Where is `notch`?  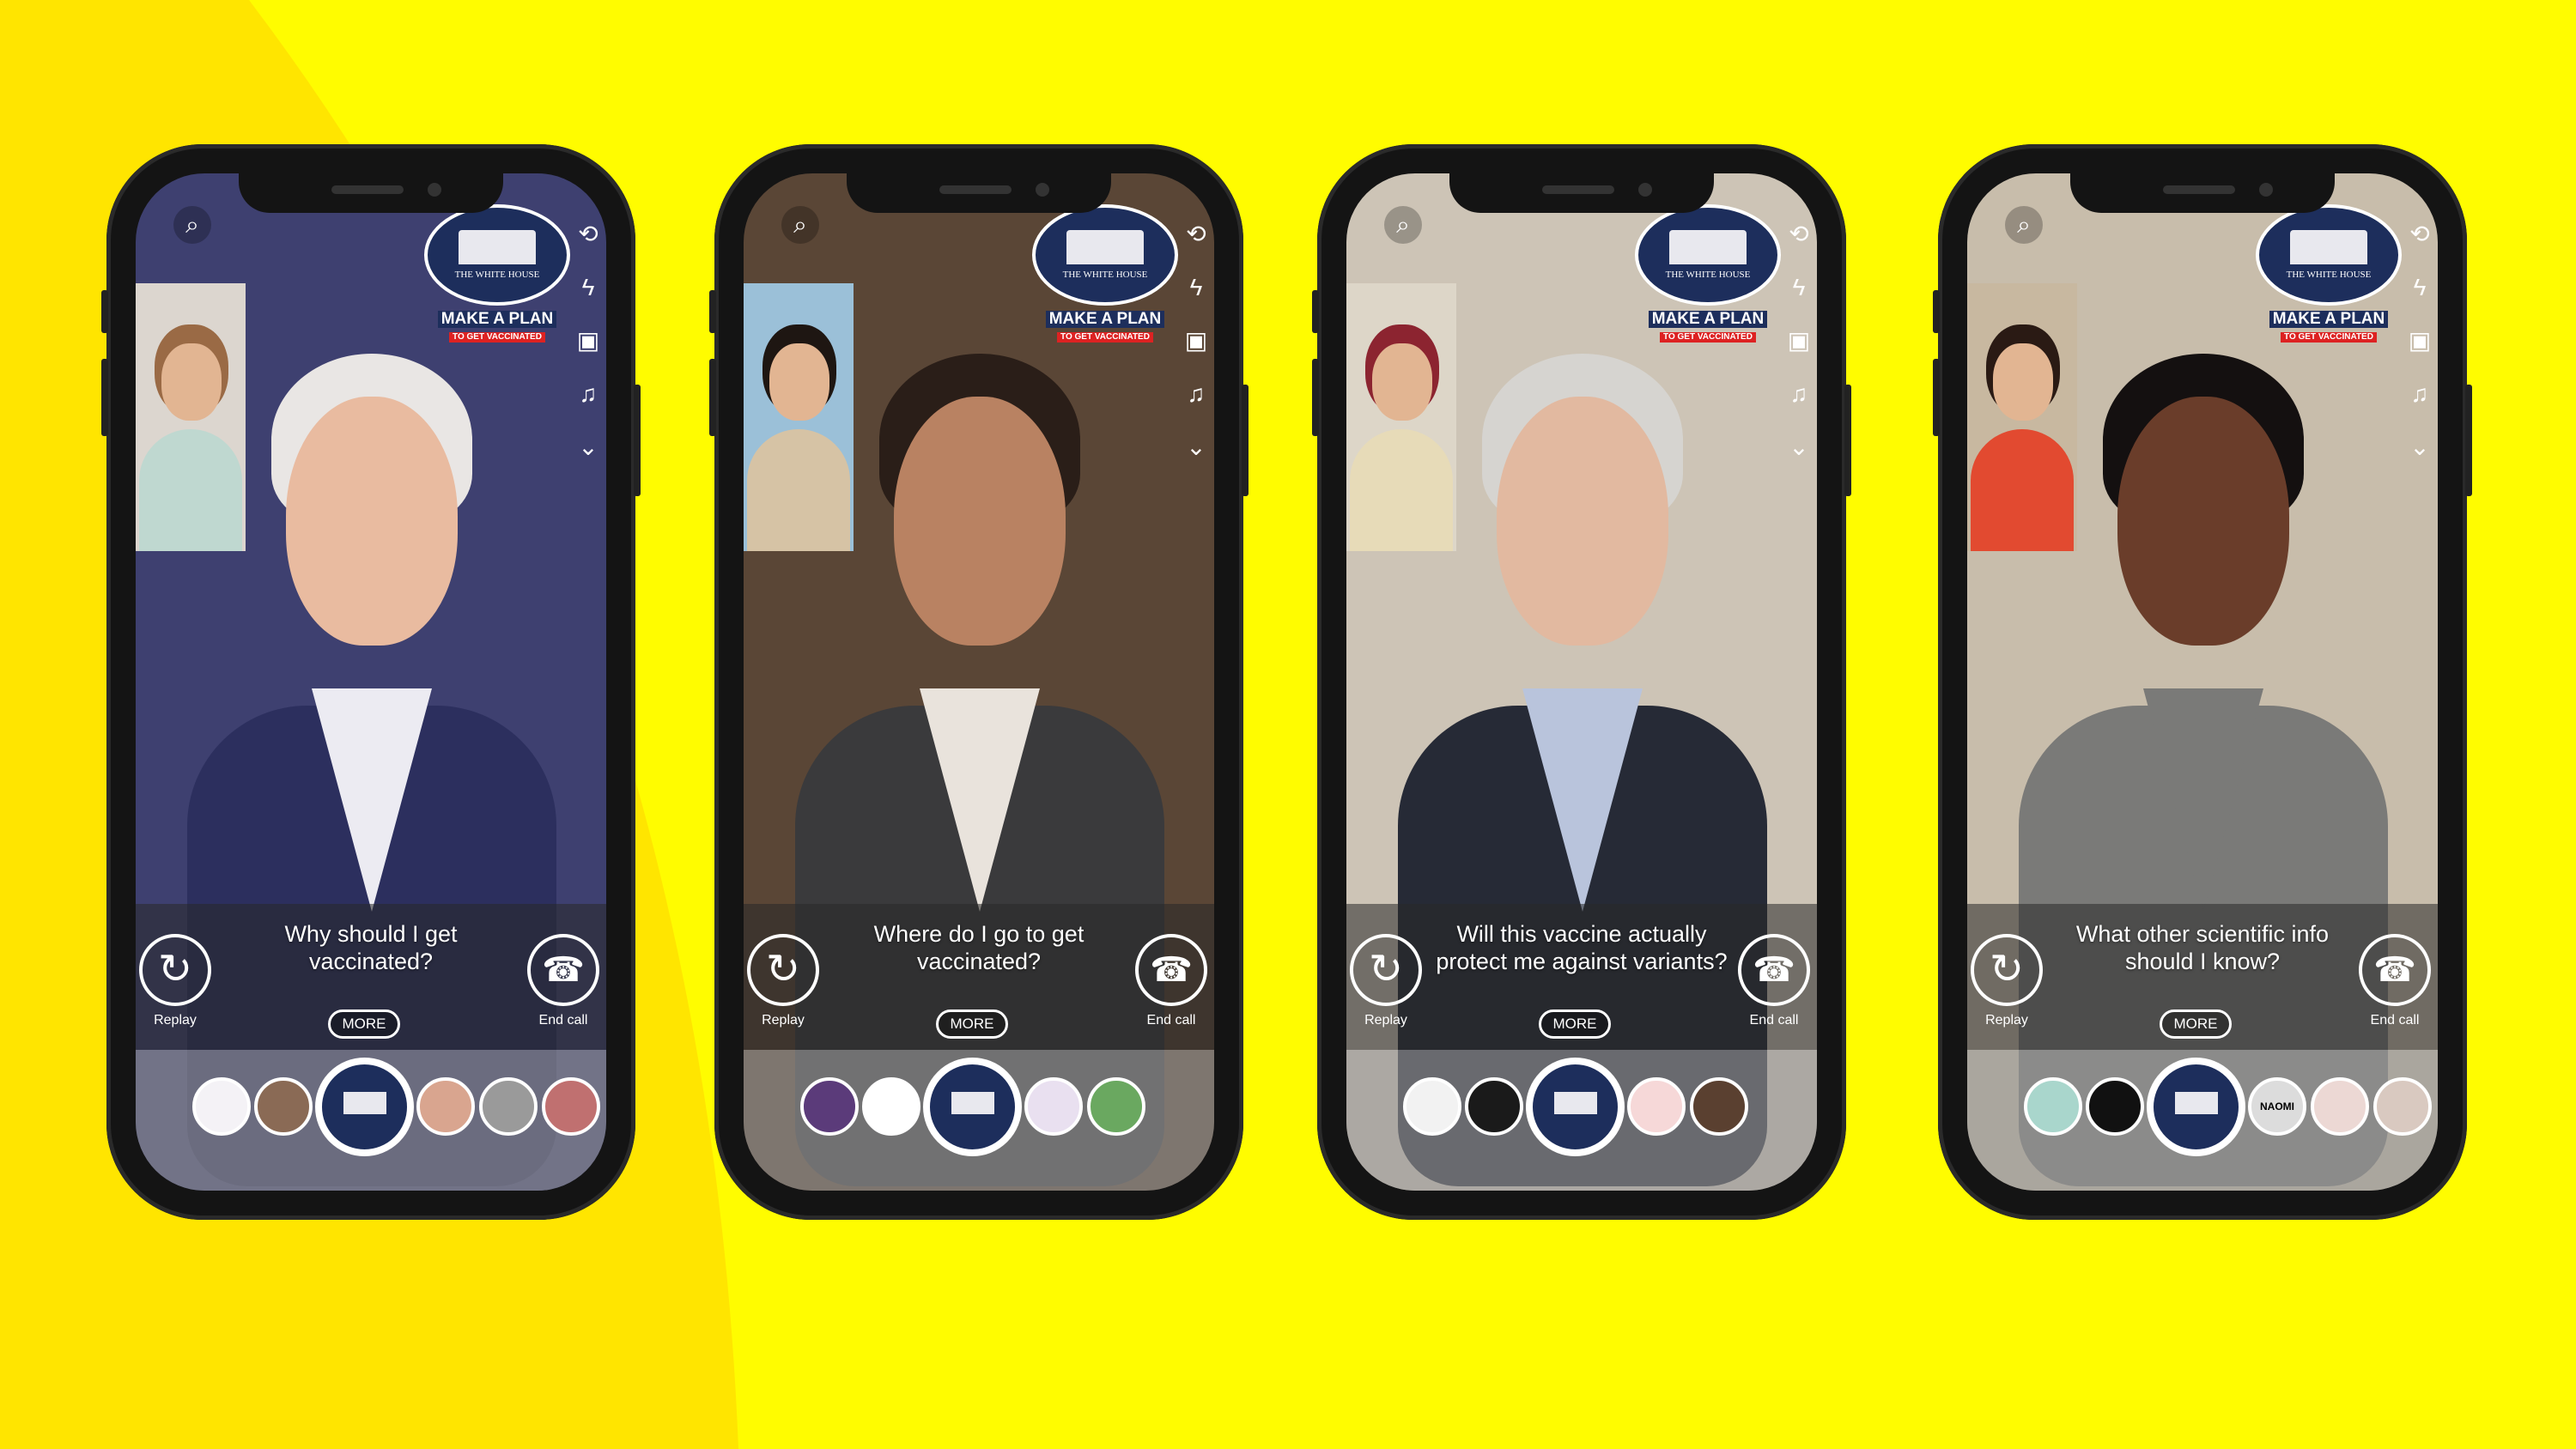
notch is located at coordinates (2202, 193).